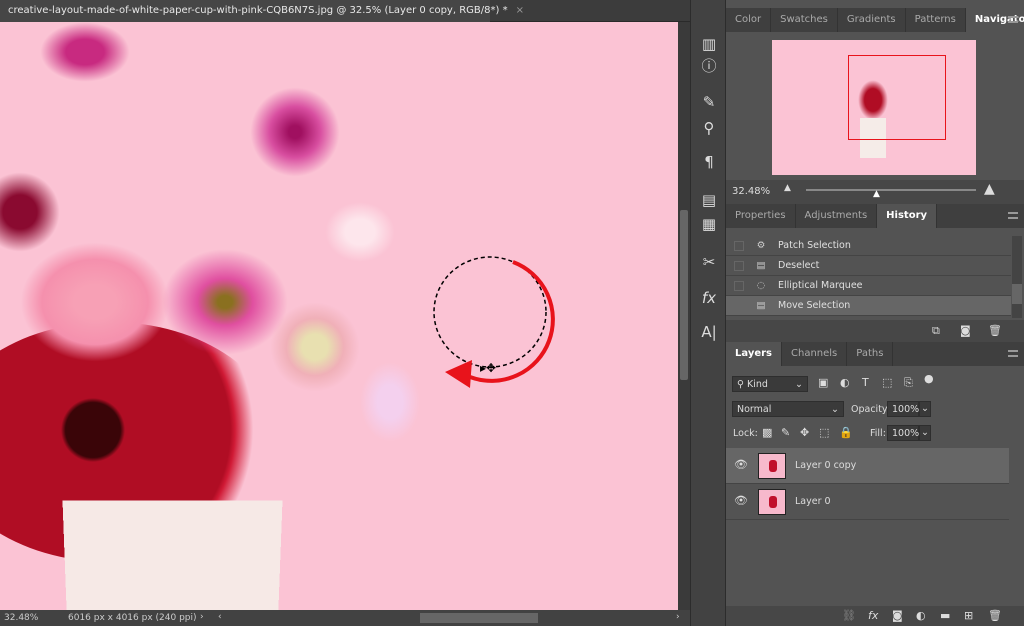 The width and height of the screenshot is (1024, 626). Describe the element at coordinates (813, 501) in the screenshot. I see `layer-name: Layer 0` at that location.